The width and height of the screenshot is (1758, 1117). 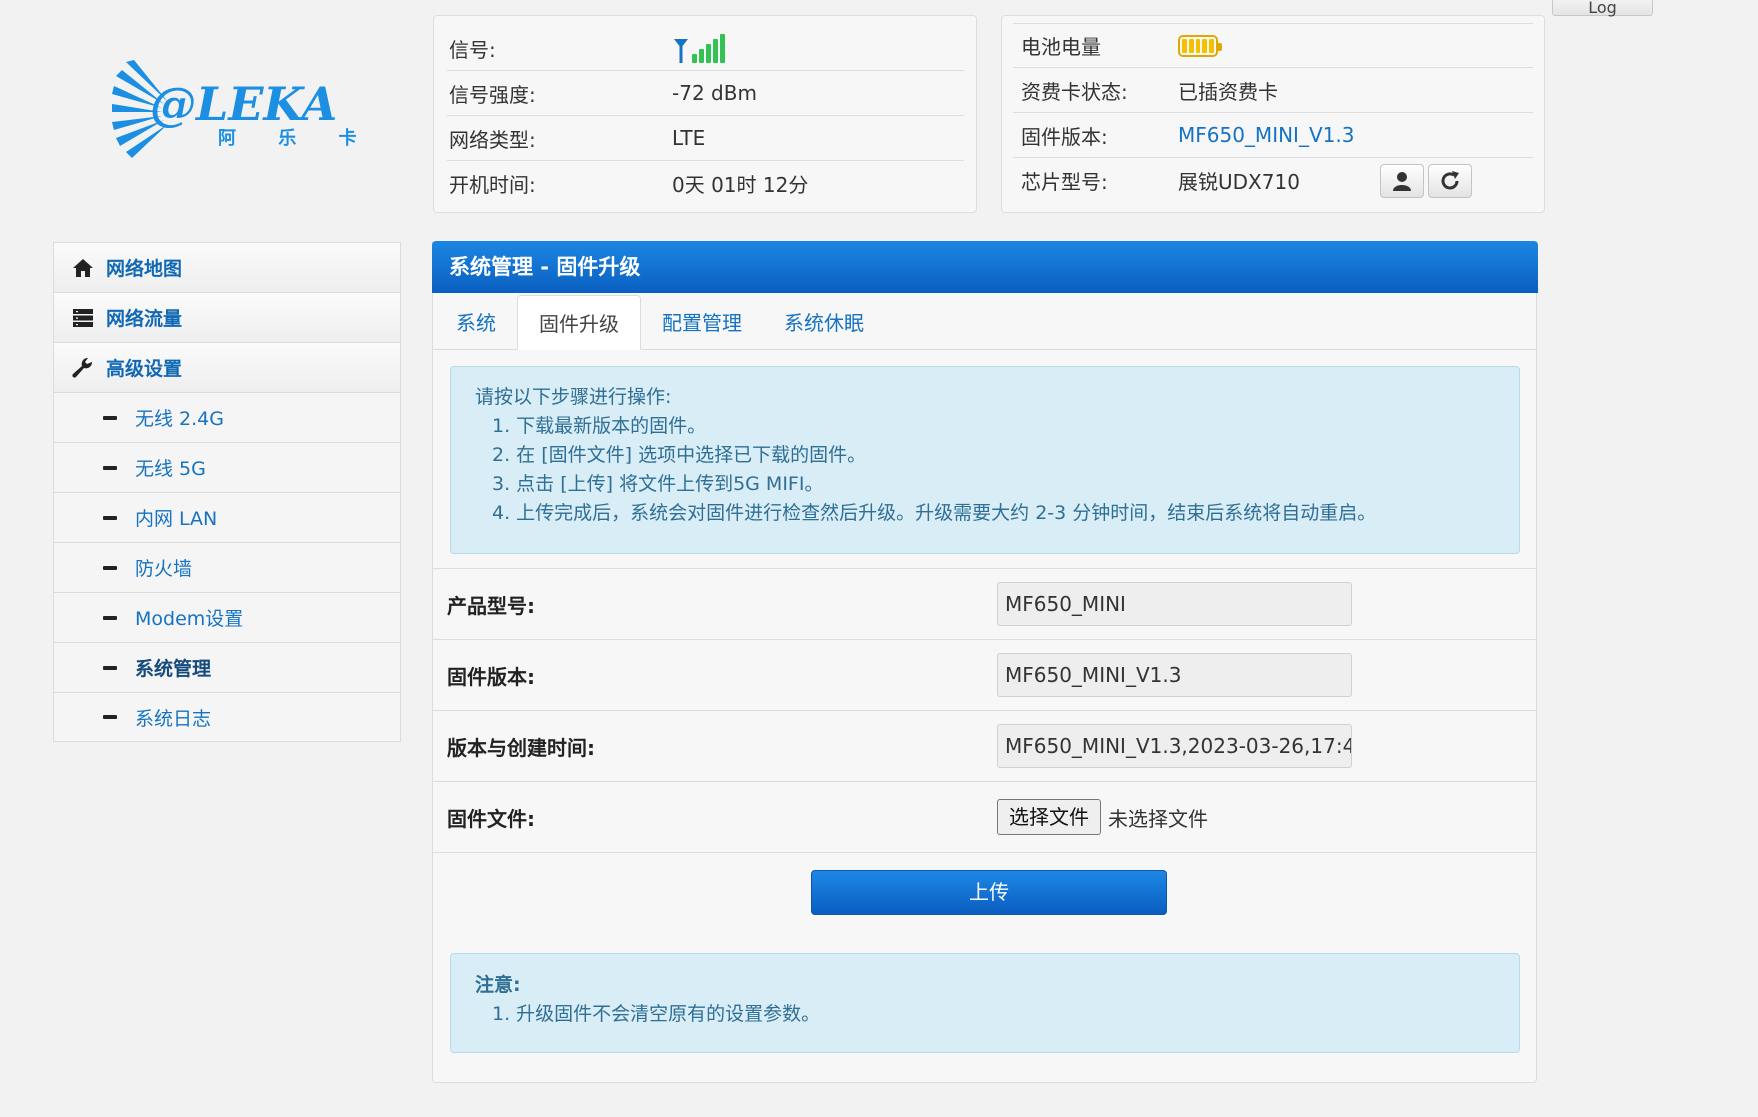 What do you see at coordinates (579, 322) in the screenshot?
I see `tab-firmware-upgrade: 固件升级` at bounding box center [579, 322].